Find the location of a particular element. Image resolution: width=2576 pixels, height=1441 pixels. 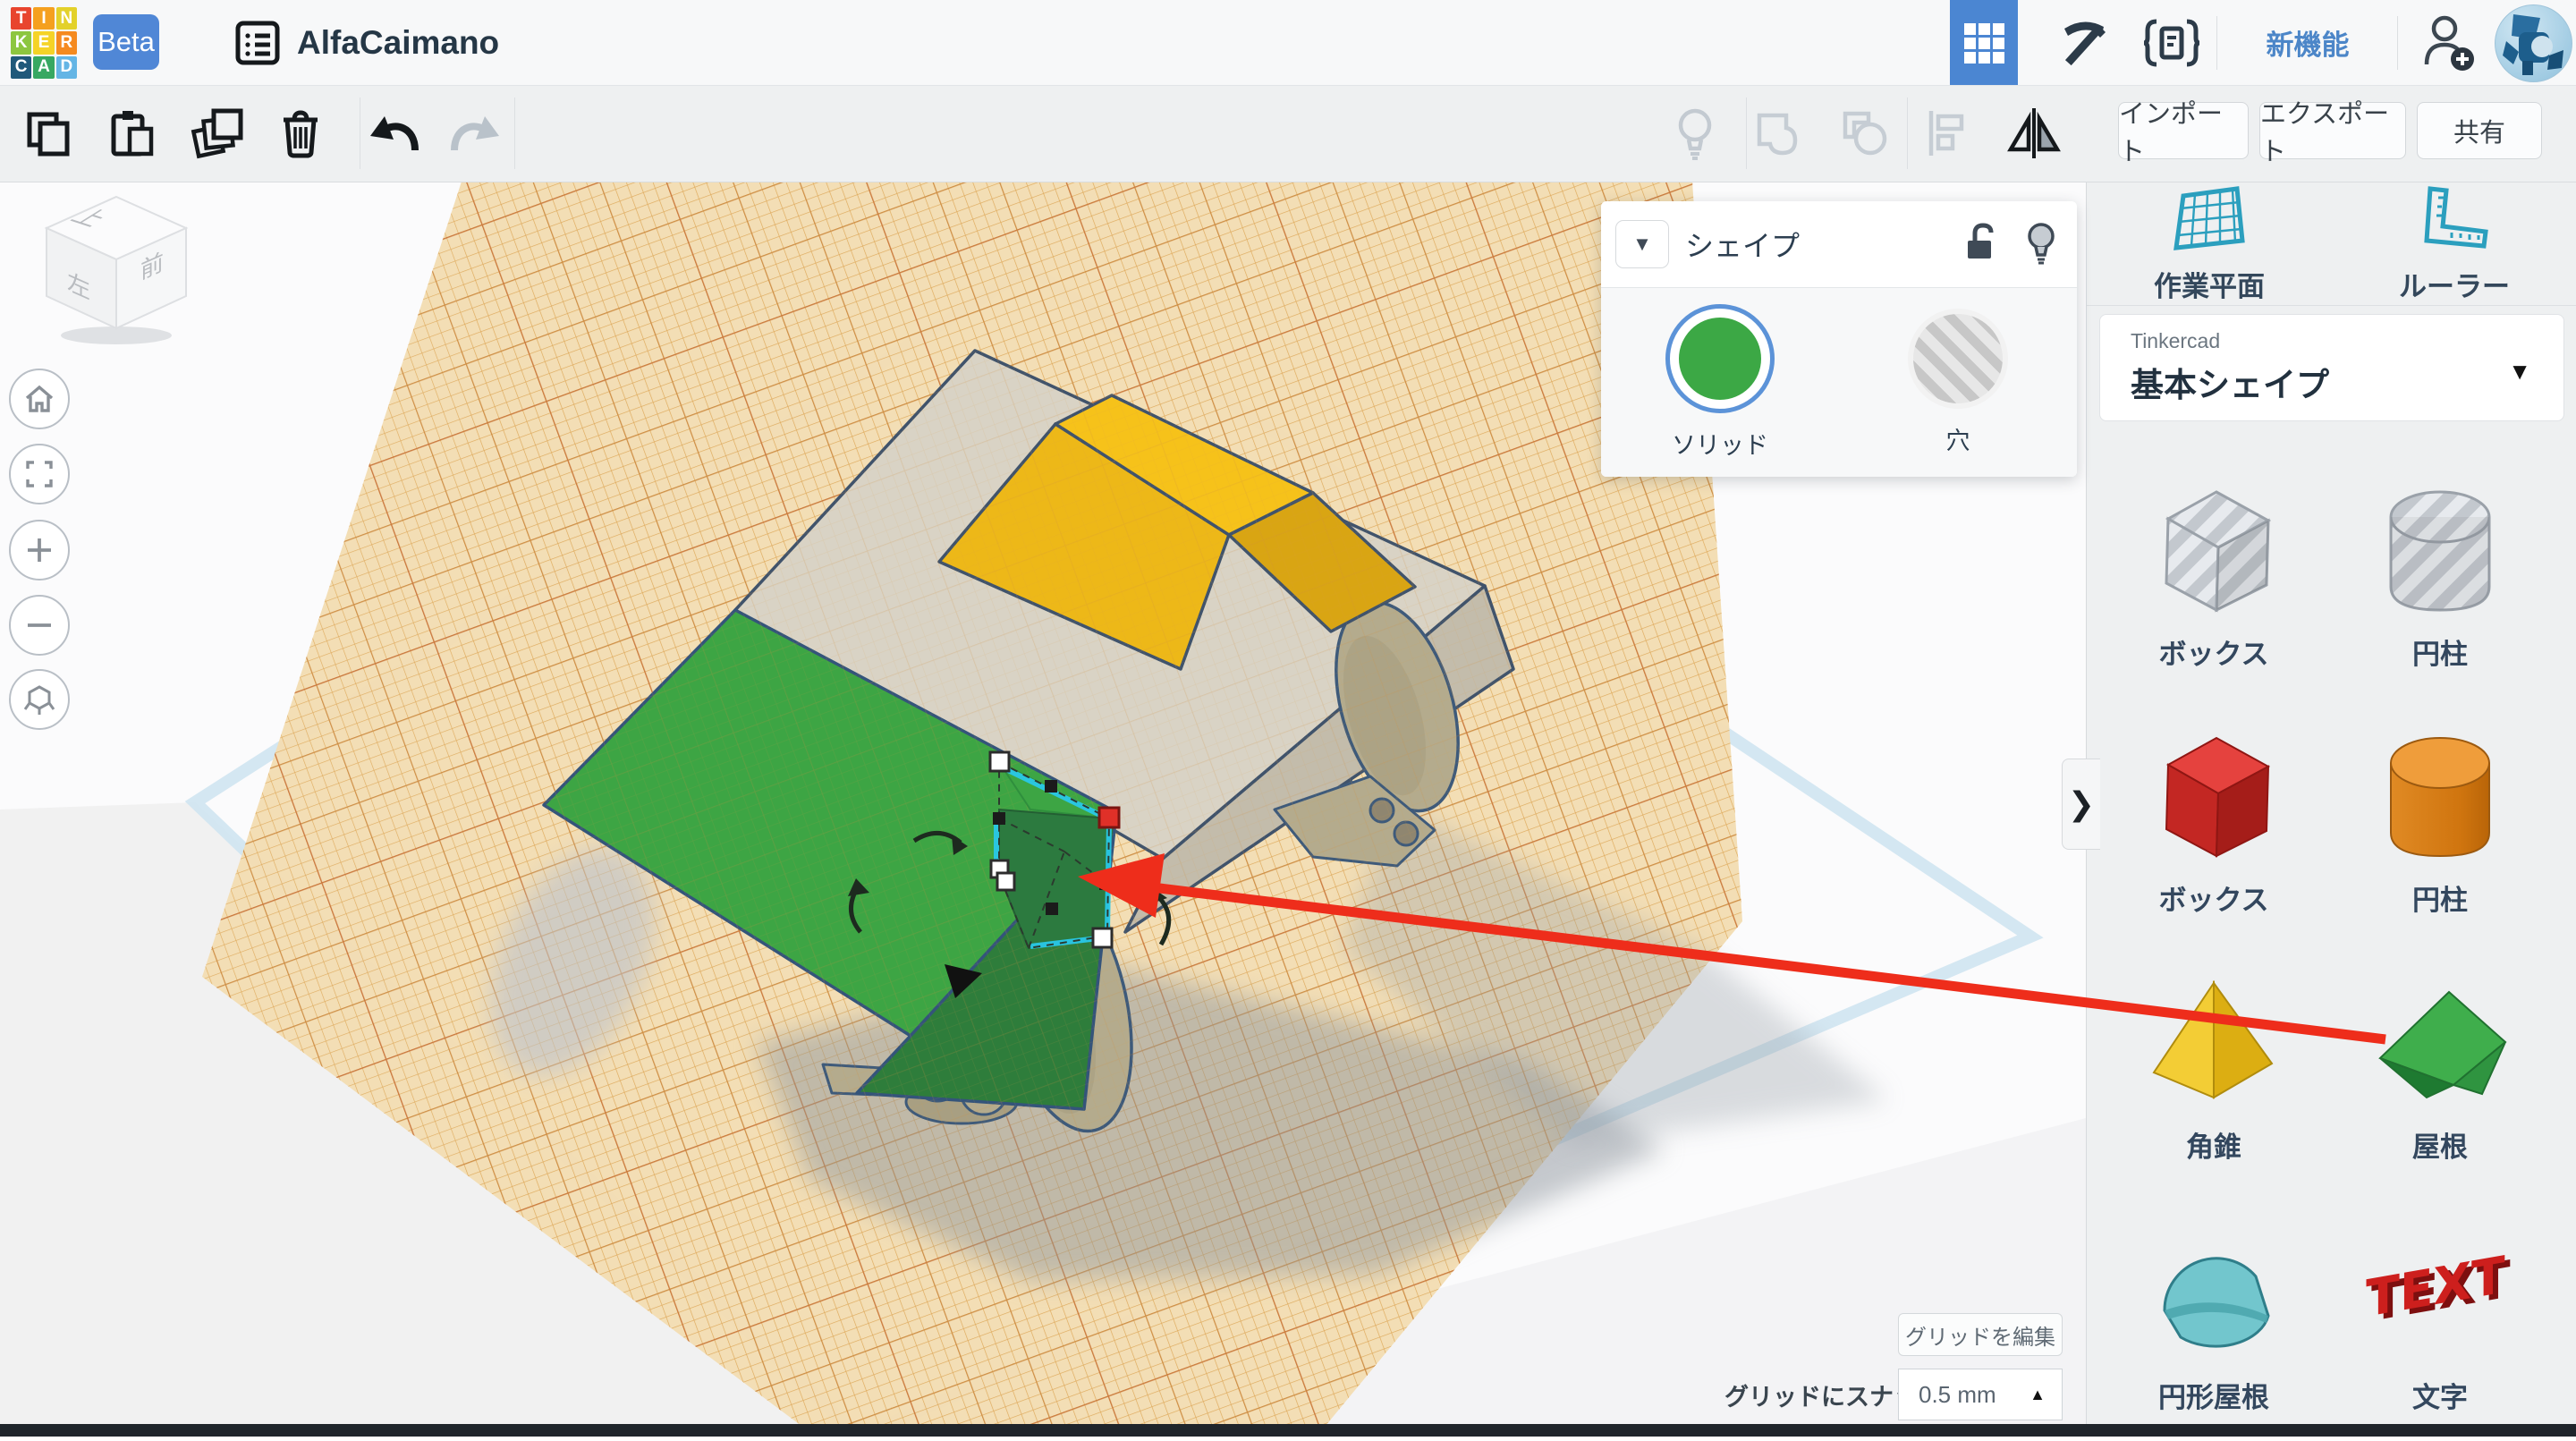

snap-grid-dropdown: 0.5 mm ▲ is located at coordinates (1980, 1394).